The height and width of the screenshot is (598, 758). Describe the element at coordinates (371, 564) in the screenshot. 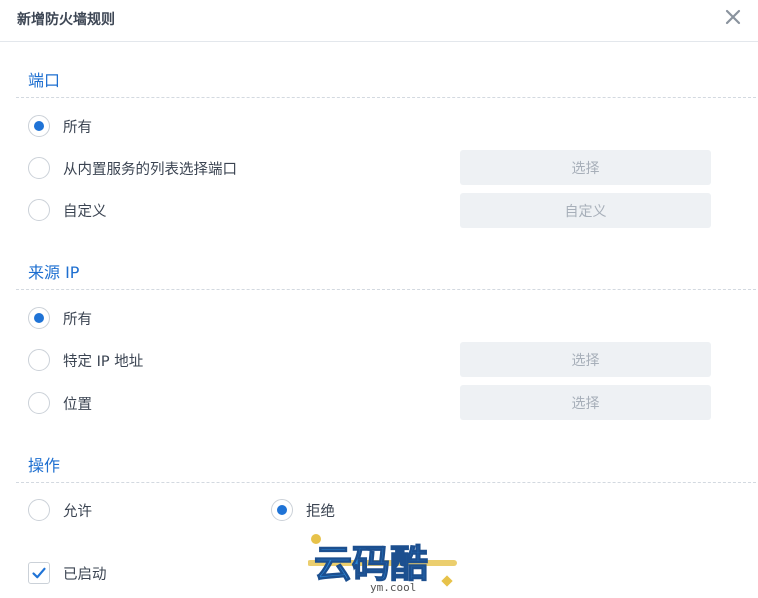

I see `watermark-text: 云码酷` at that location.